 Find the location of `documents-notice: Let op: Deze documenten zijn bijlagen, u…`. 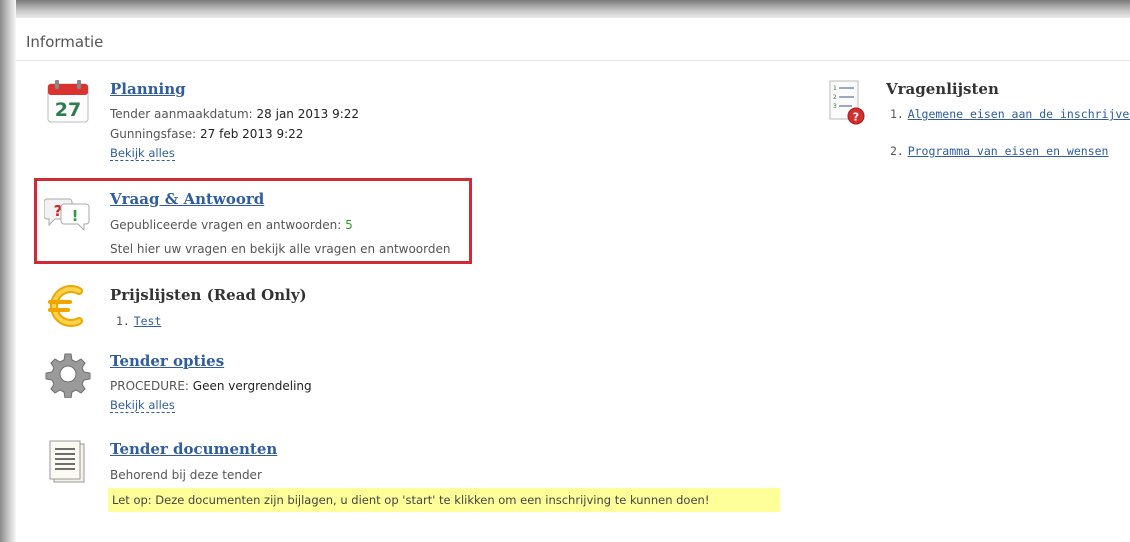

documents-notice: Let op: Deze documenten zijn bijlagen, u… is located at coordinates (444, 500).